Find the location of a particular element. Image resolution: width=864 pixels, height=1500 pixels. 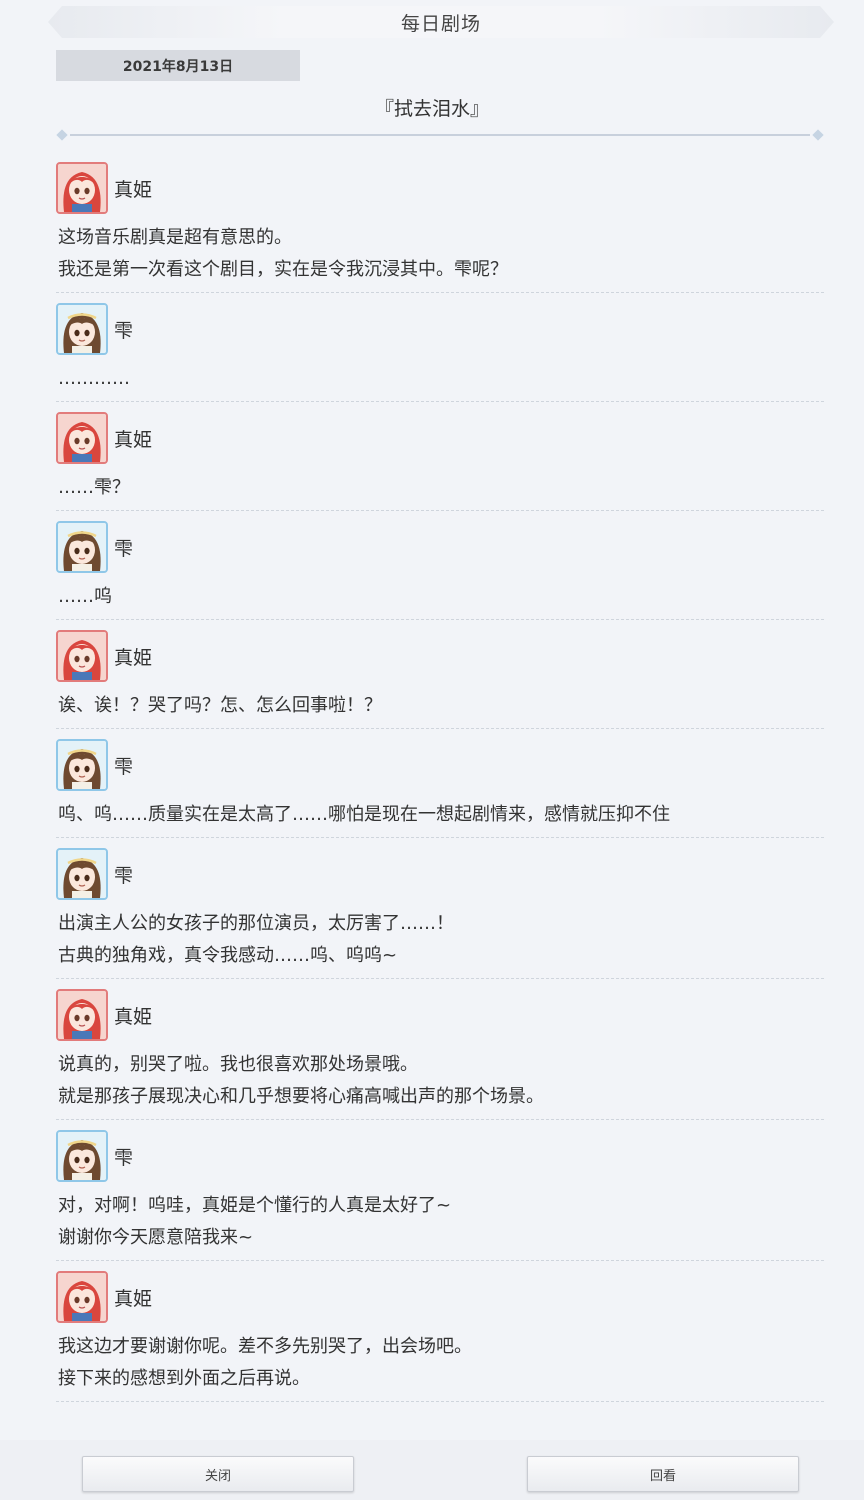

dialog-line: 我这边才要谢谢你呢。差不多先别哭了，出会场吧。 is located at coordinates (265, 1346).